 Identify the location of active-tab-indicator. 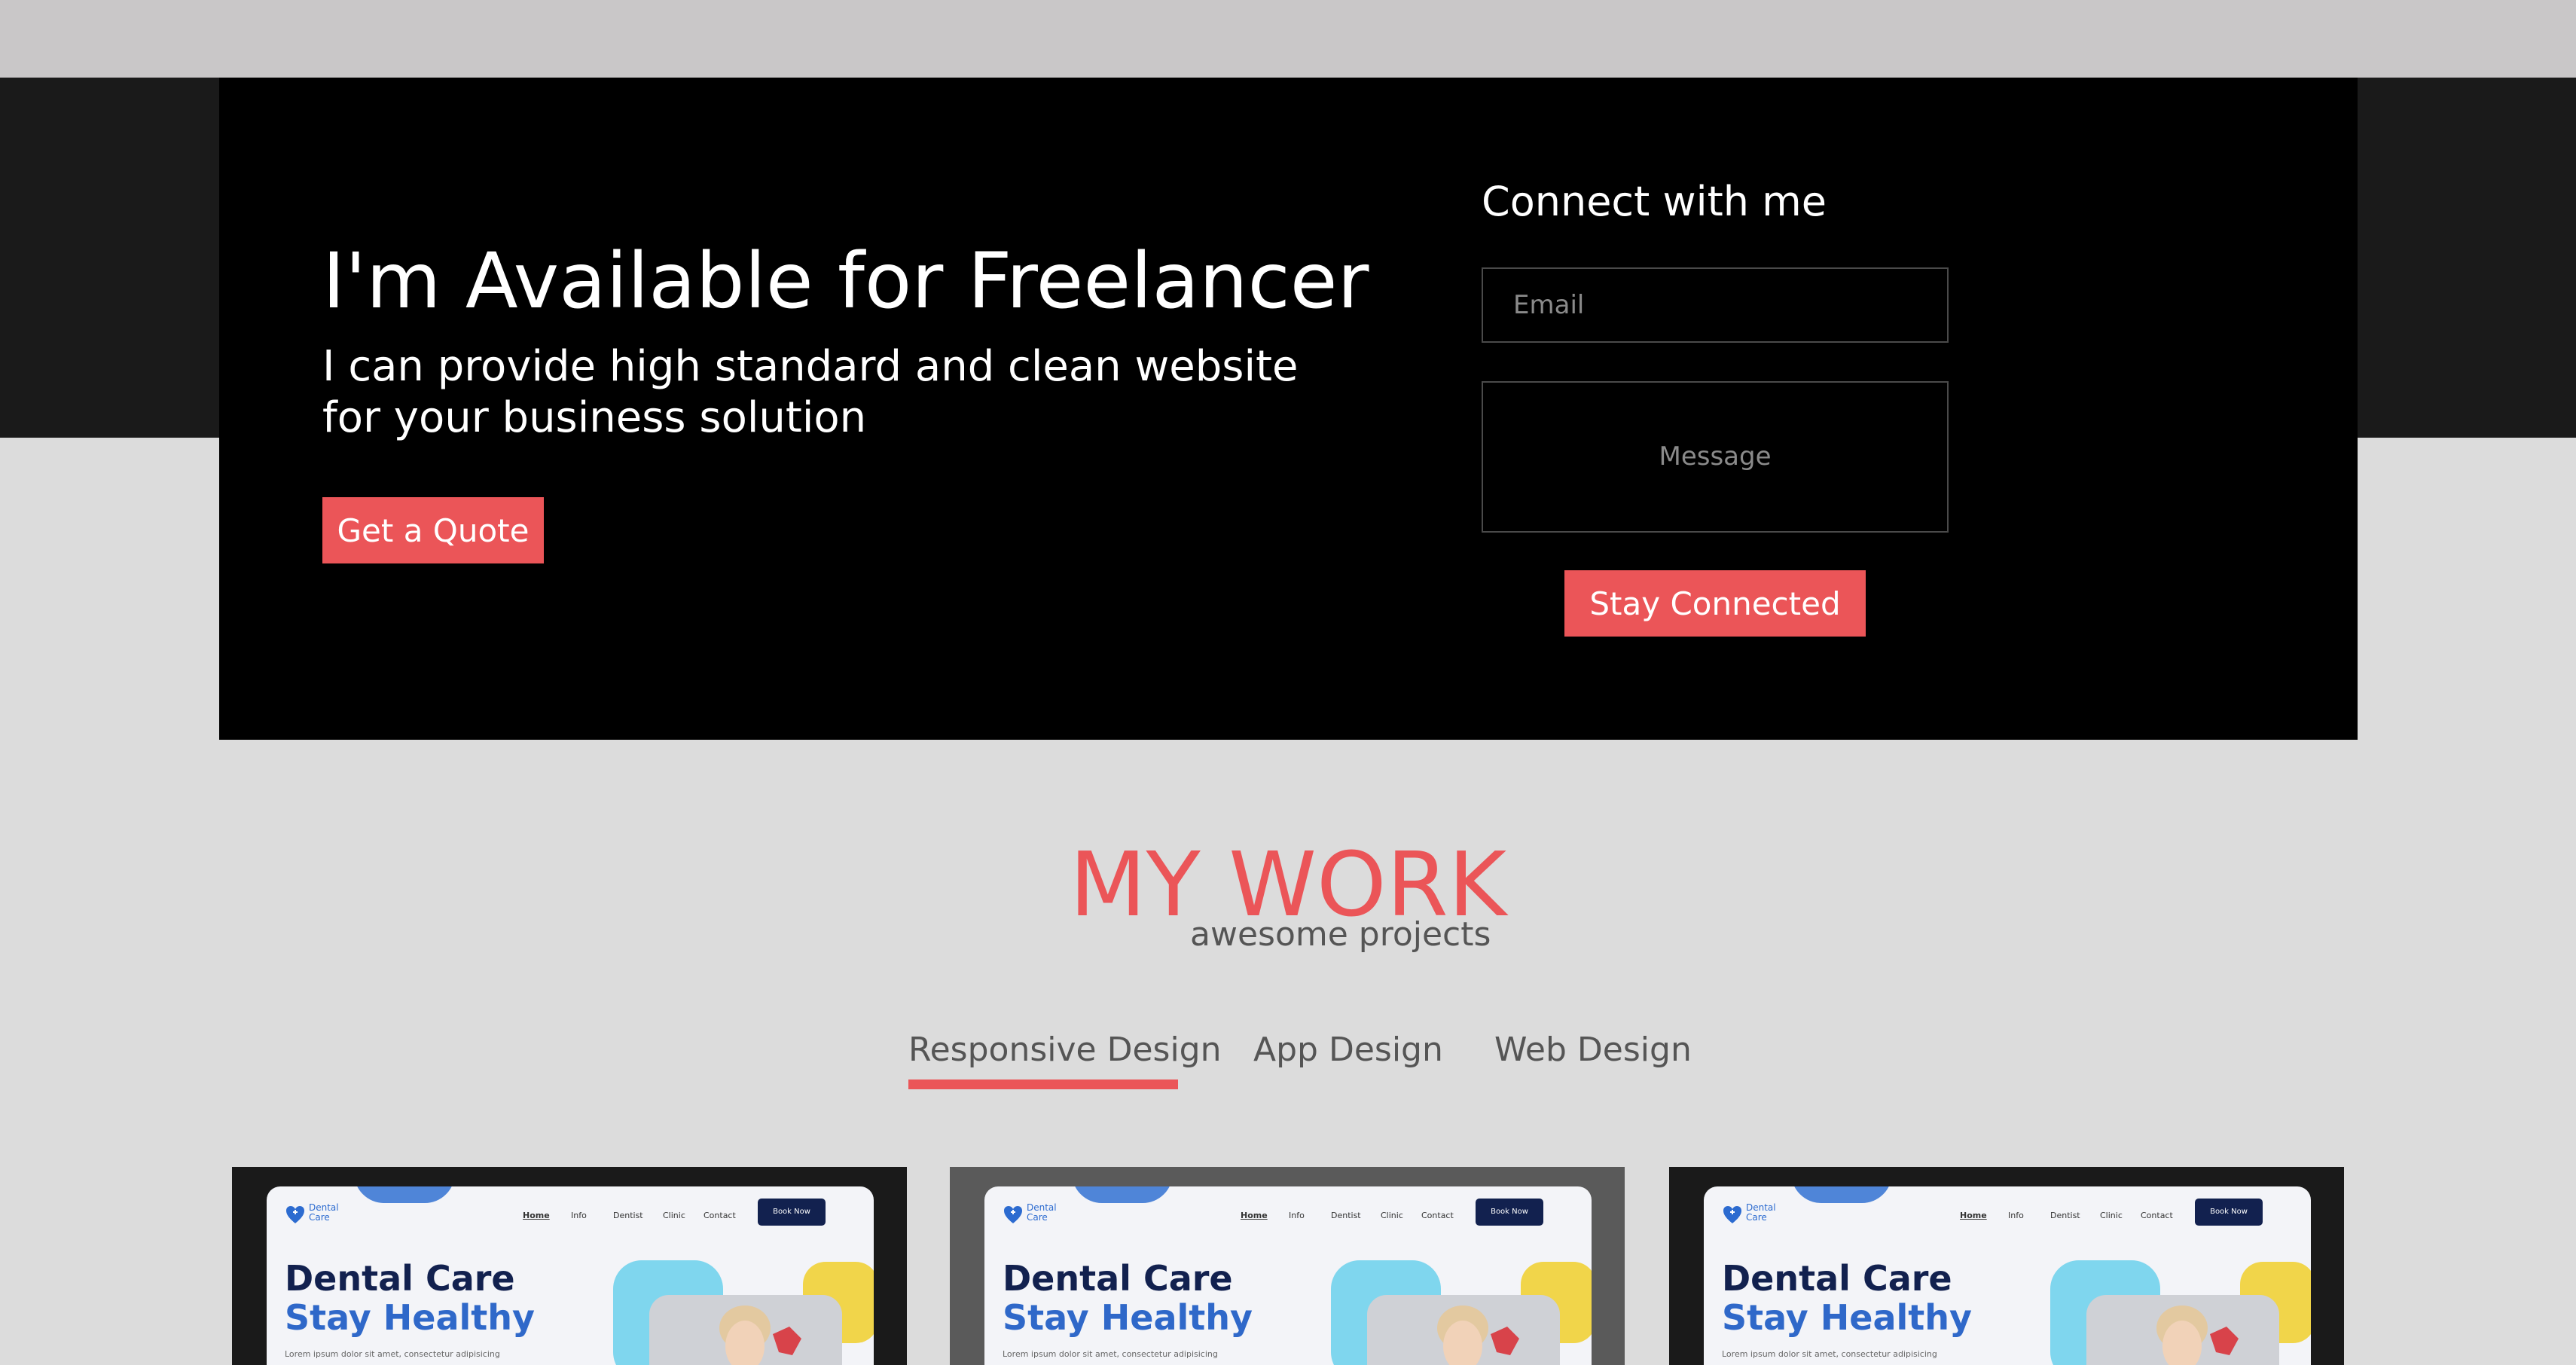
(1043, 1084).